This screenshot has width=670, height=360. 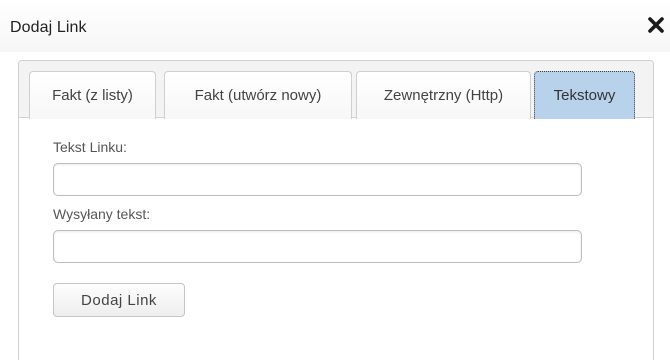 I want to click on tab-external-http: Zewnętrzny (Http), so click(x=443, y=95).